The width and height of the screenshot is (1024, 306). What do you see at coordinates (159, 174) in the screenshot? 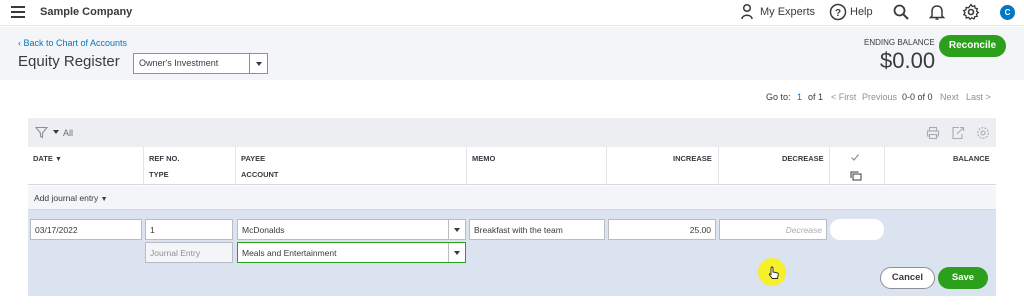
I see `type-column-header: TYPE` at bounding box center [159, 174].